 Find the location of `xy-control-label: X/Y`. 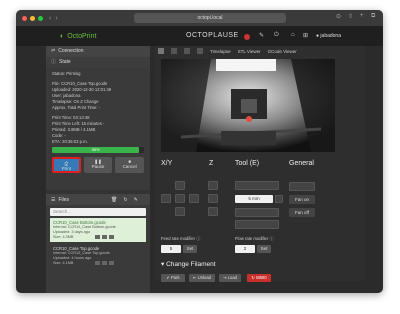

xy-control-label: X/Y is located at coordinates (167, 163).